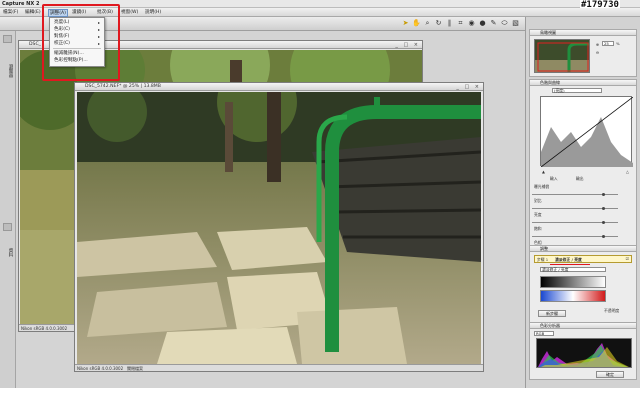  I want to click on birdseye-thumbnail, so click(562, 56).